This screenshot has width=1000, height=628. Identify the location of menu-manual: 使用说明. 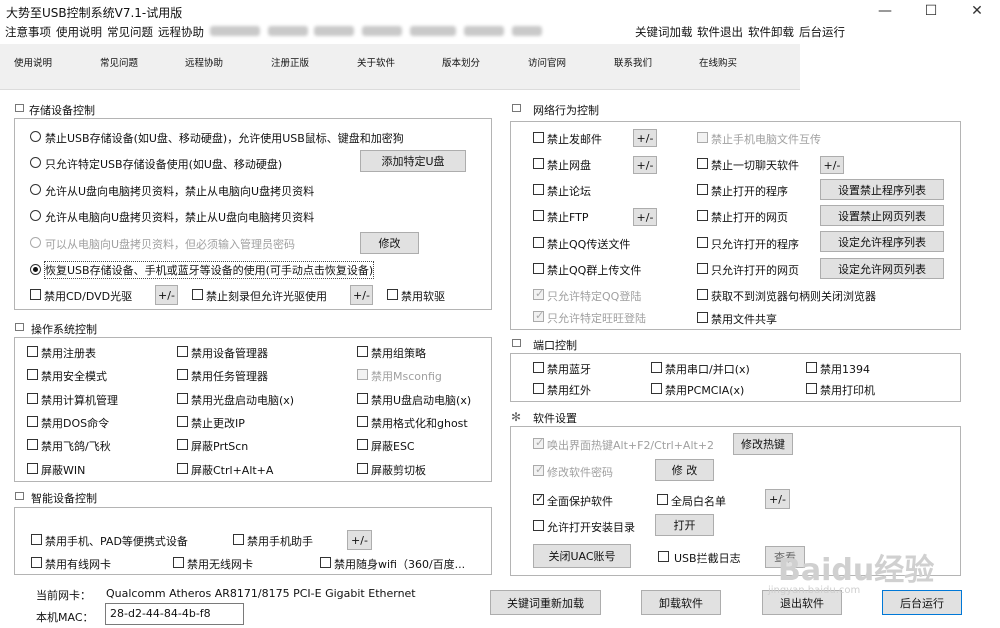
(79, 32).